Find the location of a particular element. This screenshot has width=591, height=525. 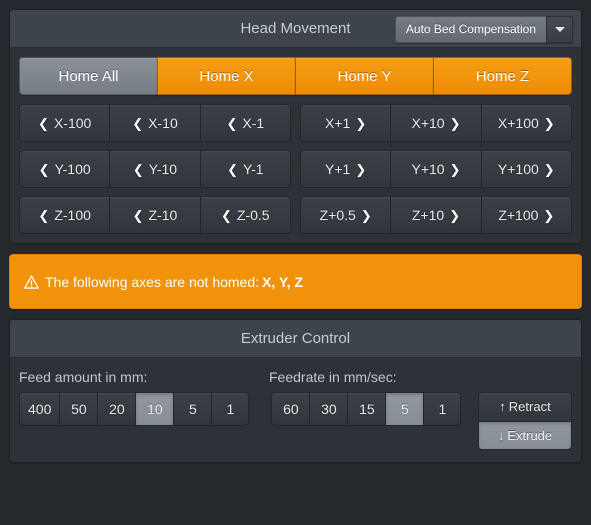

auto-bed-compensation-group: Auto Bed Compensation is located at coordinates (483, 29).